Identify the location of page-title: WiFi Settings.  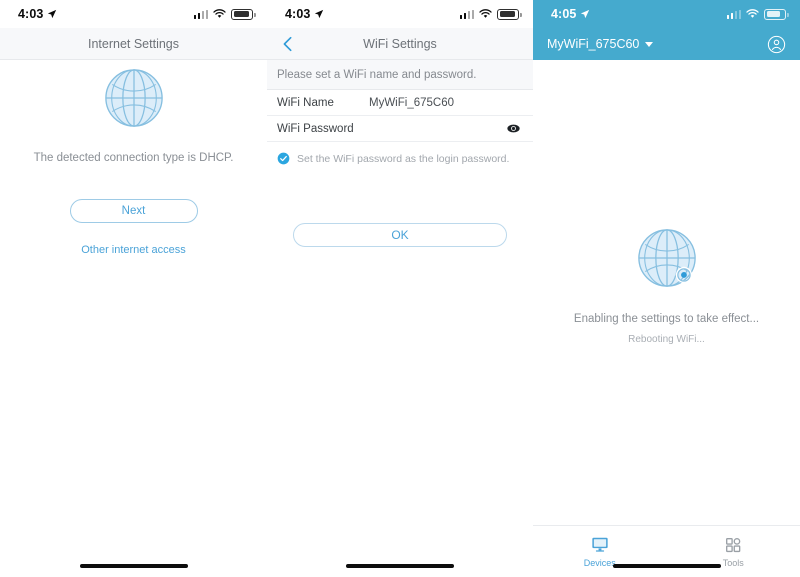
(400, 43).